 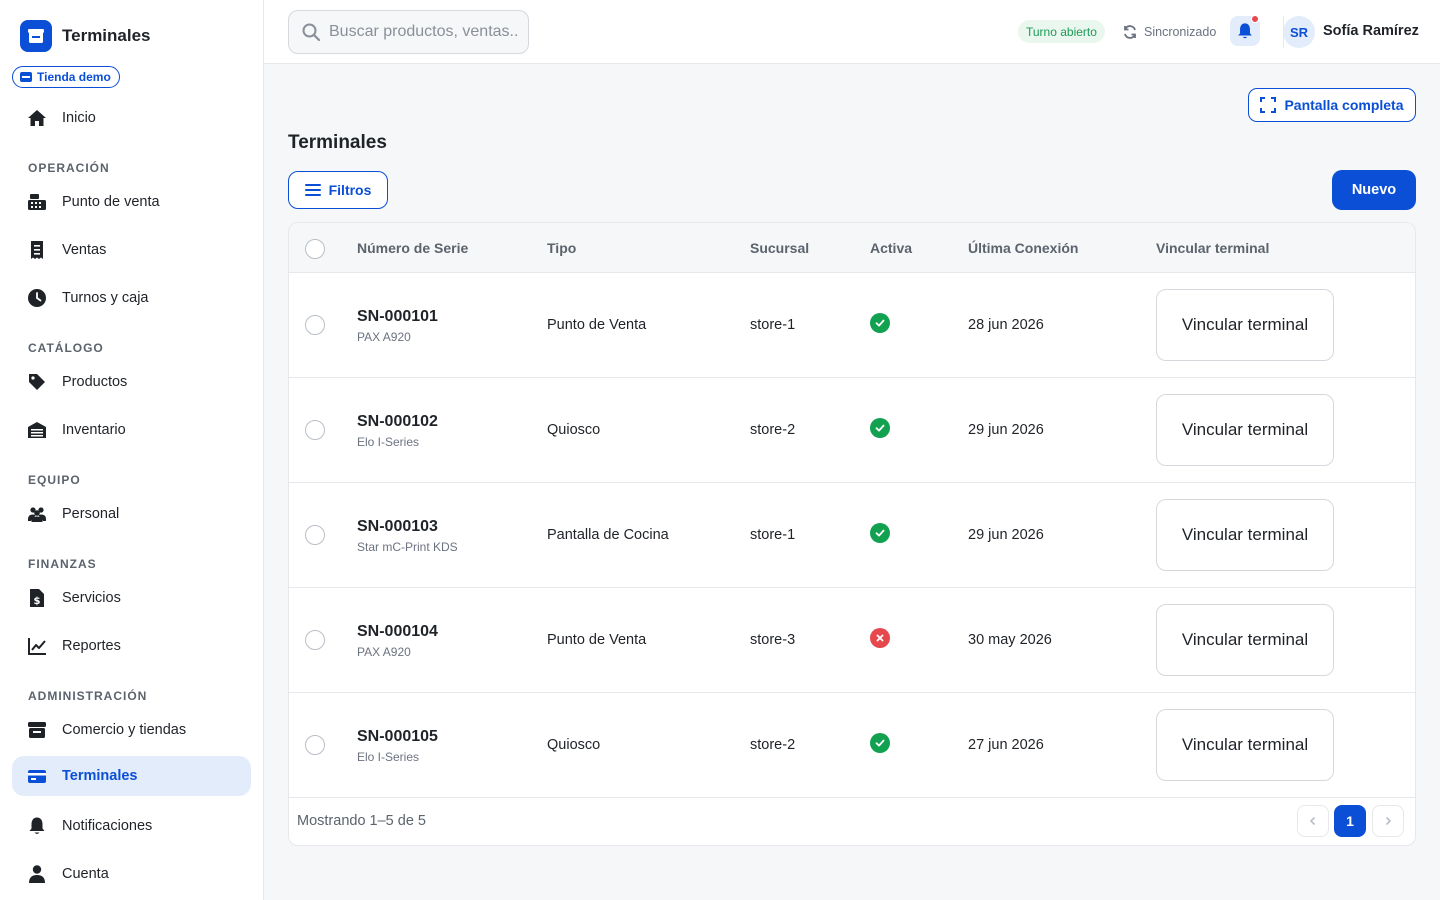 What do you see at coordinates (37, 298) in the screenshot?
I see `clock-icon` at bounding box center [37, 298].